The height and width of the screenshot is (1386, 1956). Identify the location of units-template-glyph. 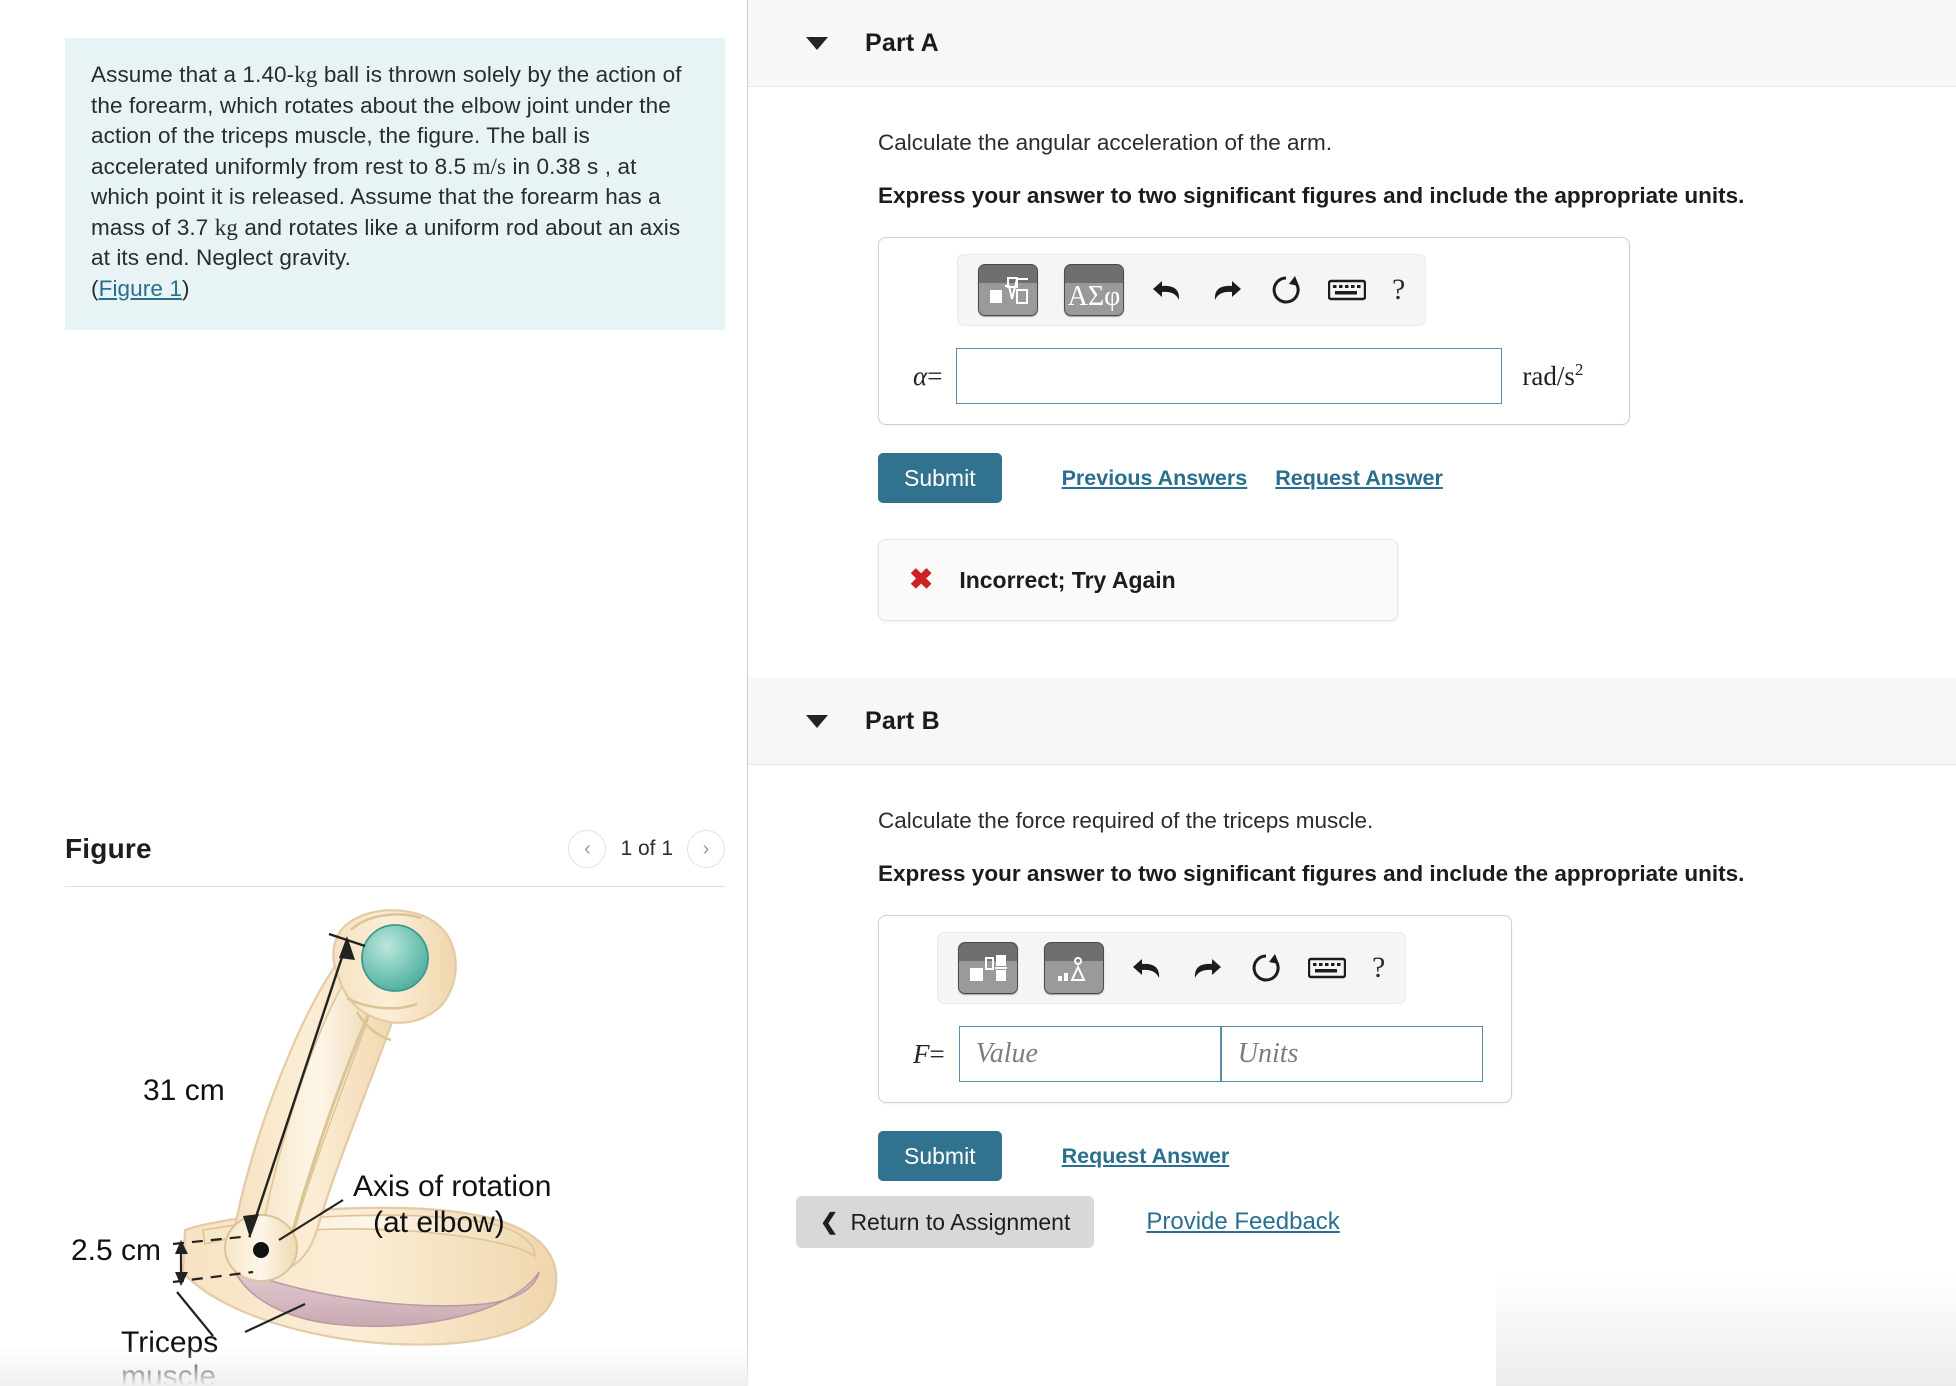
(1072, 969).